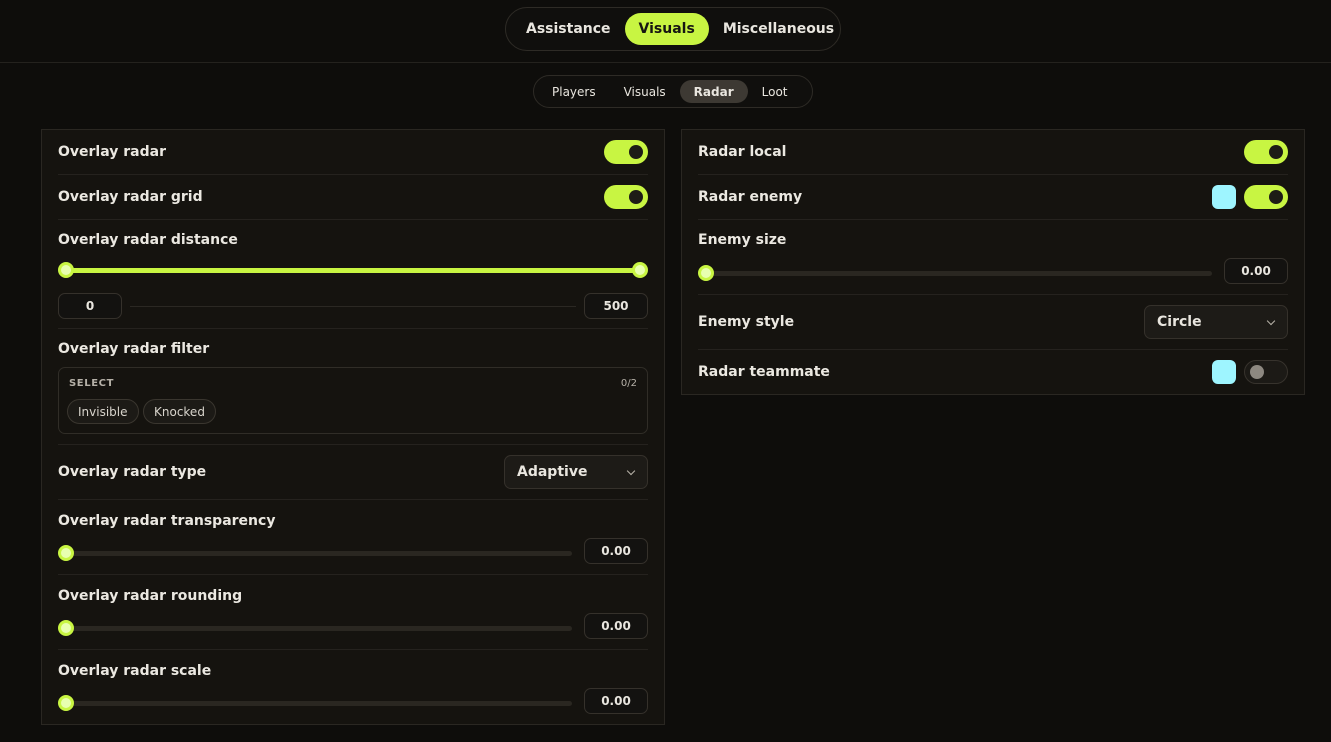 The width and height of the screenshot is (1331, 742). What do you see at coordinates (353, 687) in the screenshot?
I see `overlay-radar-scale-row: Overlay radar scale 0.00` at bounding box center [353, 687].